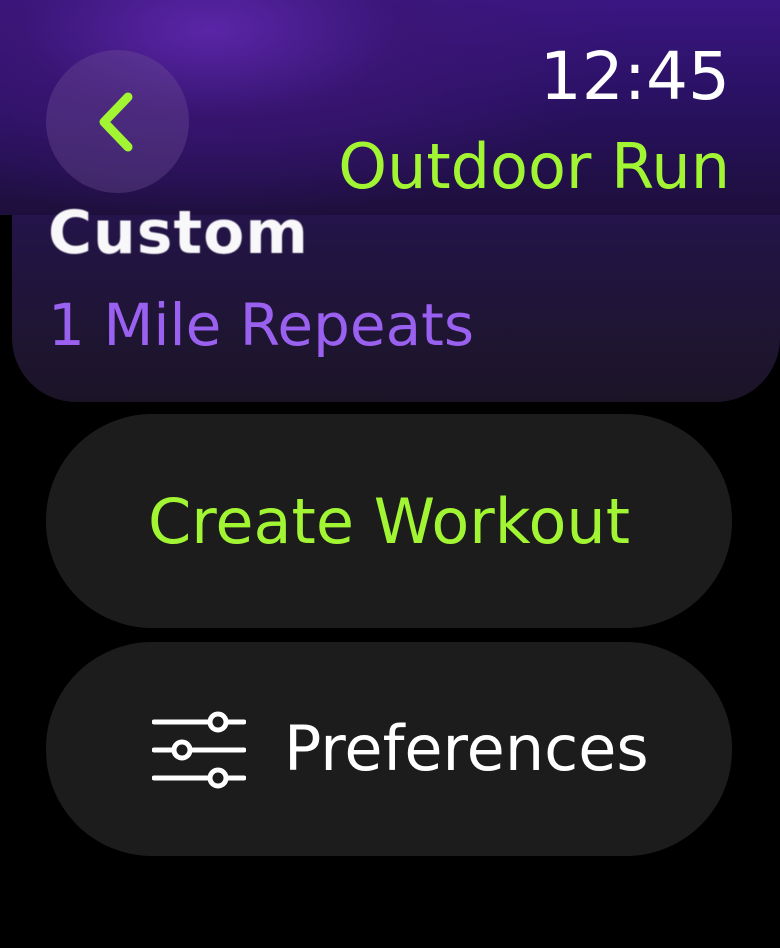 This screenshot has width=780, height=948. Describe the element at coordinates (199, 750) in the screenshot. I see `sliders-icon` at that location.